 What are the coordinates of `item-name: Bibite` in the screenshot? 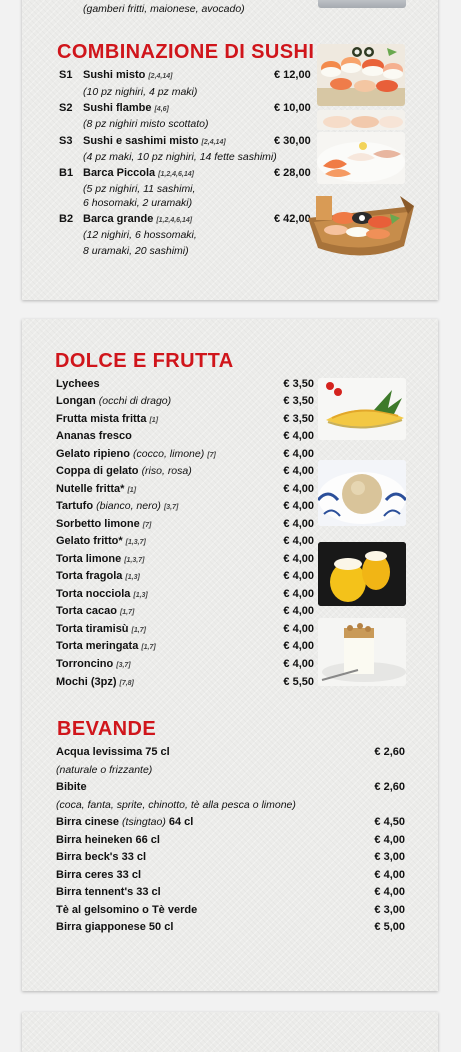 It's located at (71, 787).